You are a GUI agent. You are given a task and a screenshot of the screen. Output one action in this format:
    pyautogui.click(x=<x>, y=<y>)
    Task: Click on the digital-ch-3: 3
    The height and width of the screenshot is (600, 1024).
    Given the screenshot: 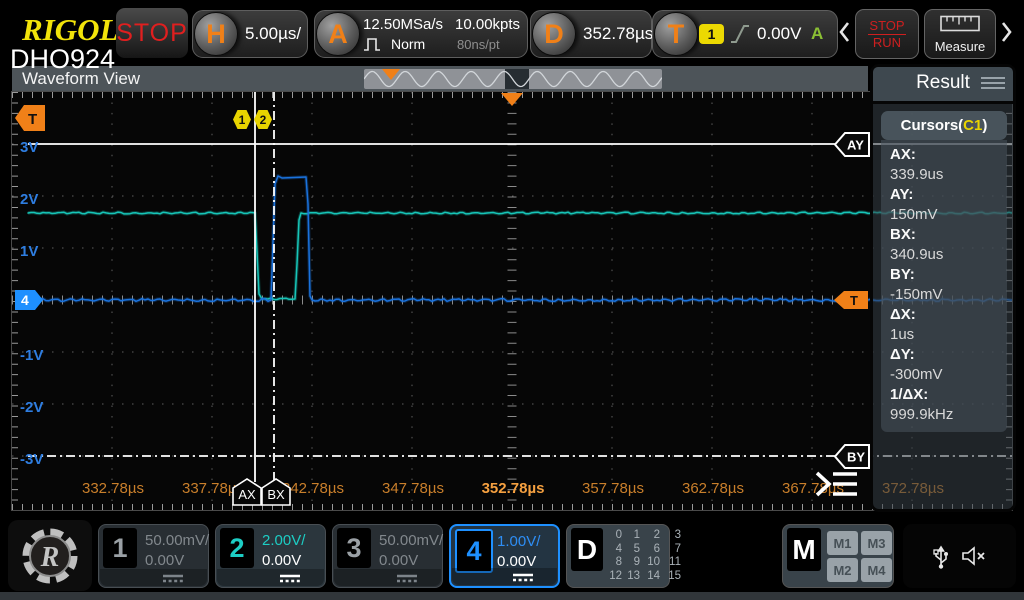 What is the action you would take?
    pyautogui.click(x=677, y=535)
    